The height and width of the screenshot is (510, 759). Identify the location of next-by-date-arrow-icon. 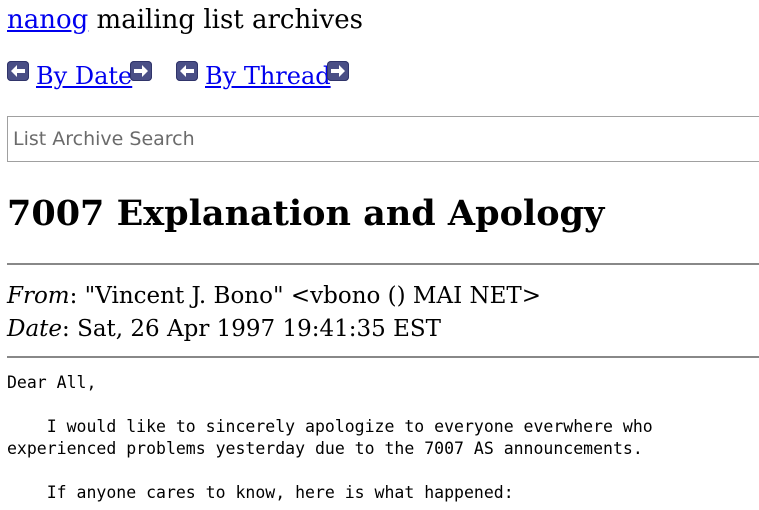
(141, 71).